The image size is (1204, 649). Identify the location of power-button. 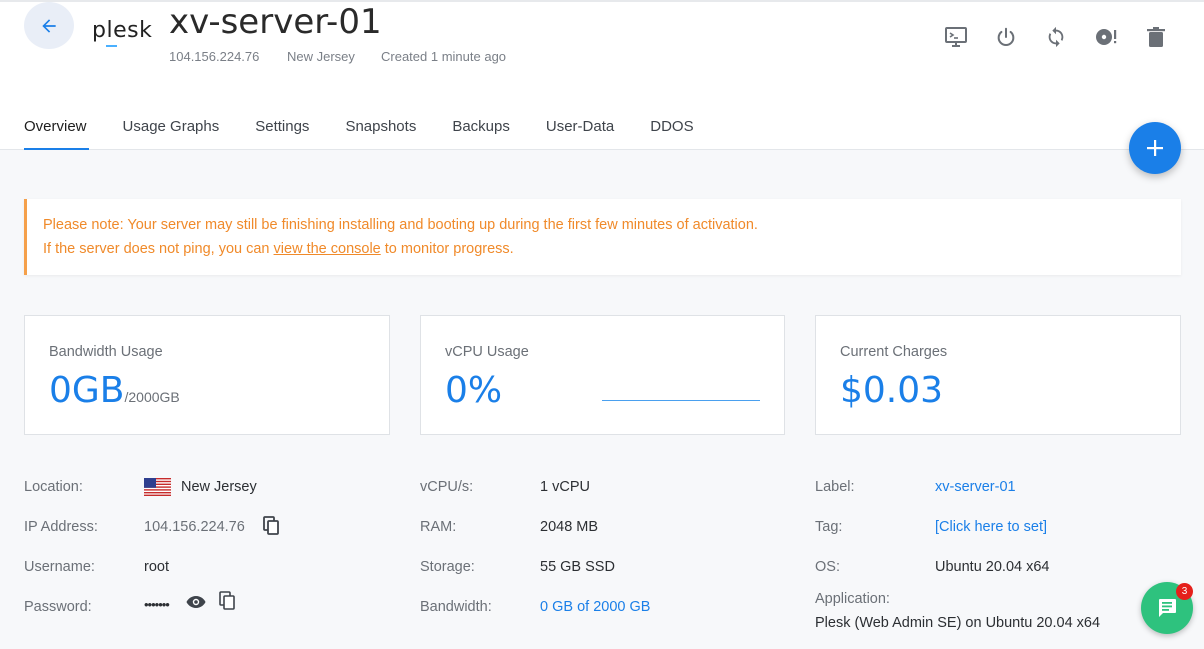
(1006, 37).